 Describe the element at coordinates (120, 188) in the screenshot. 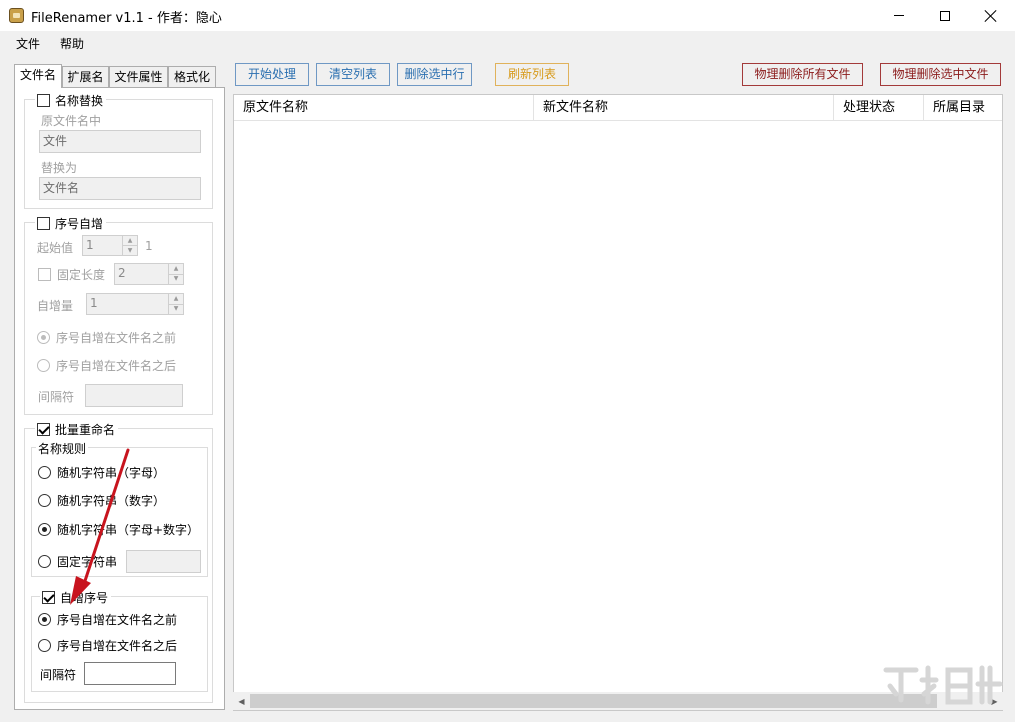

I see `replace-with-field: 文件名` at that location.